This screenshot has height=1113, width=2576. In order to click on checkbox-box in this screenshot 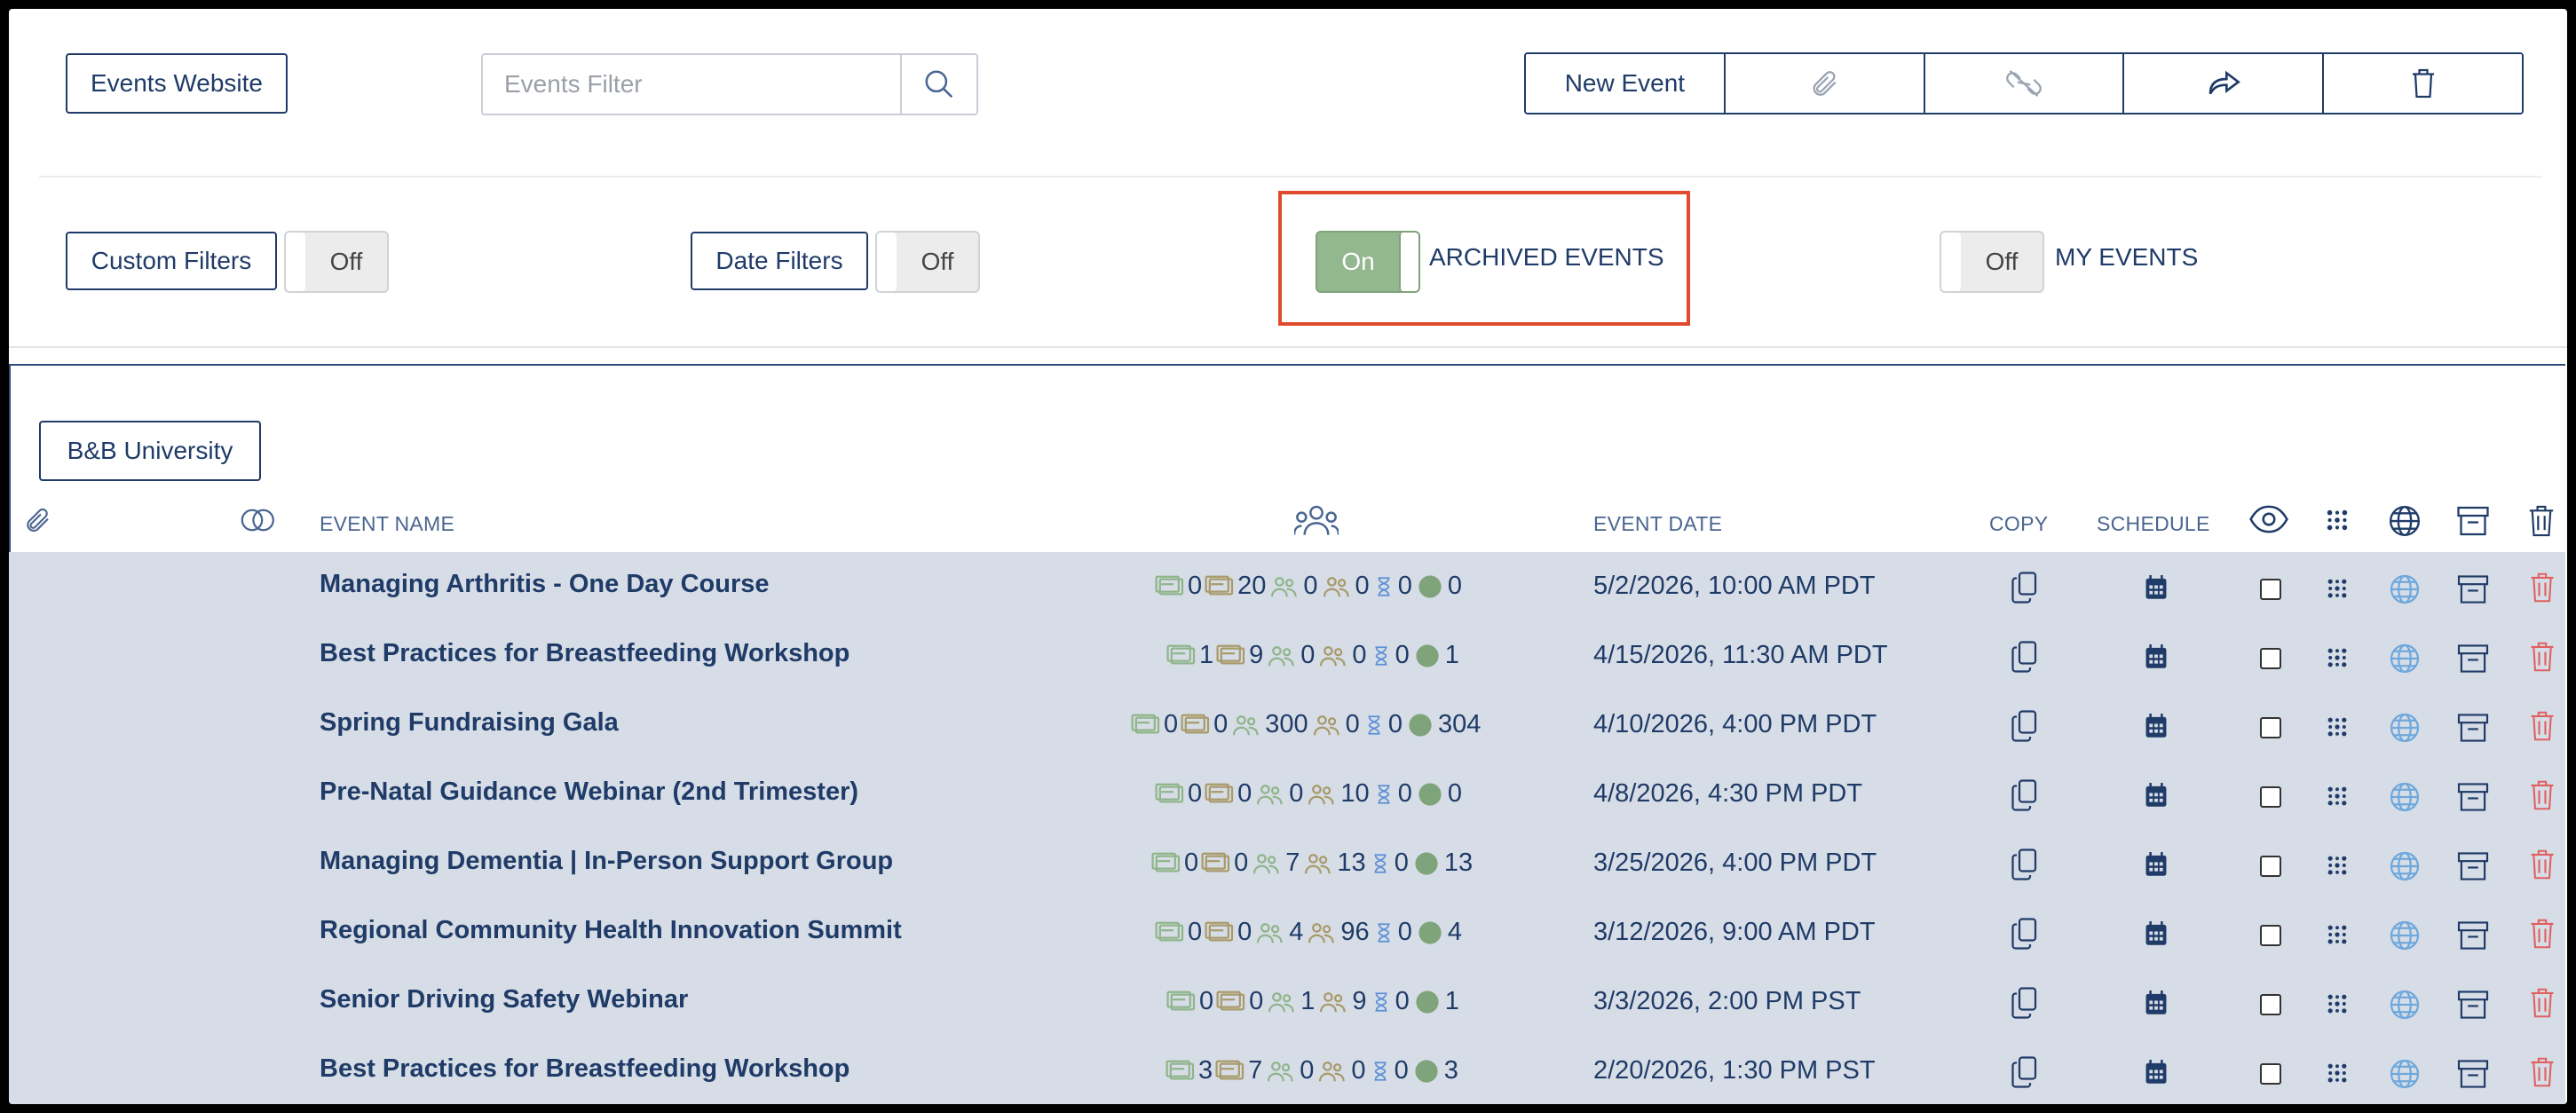, I will do `click(2270, 1074)`.